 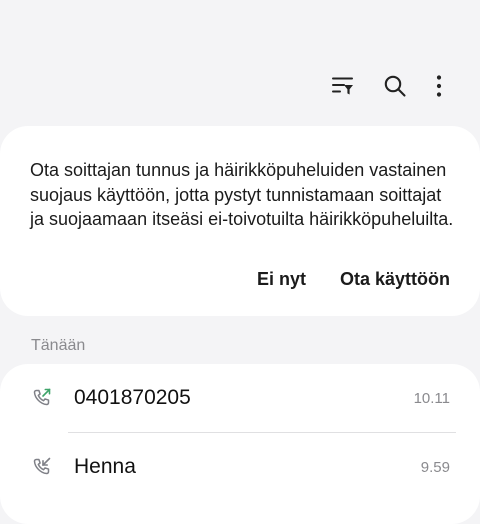 What do you see at coordinates (42, 466) in the screenshot?
I see `incoming-call-icon` at bounding box center [42, 466].